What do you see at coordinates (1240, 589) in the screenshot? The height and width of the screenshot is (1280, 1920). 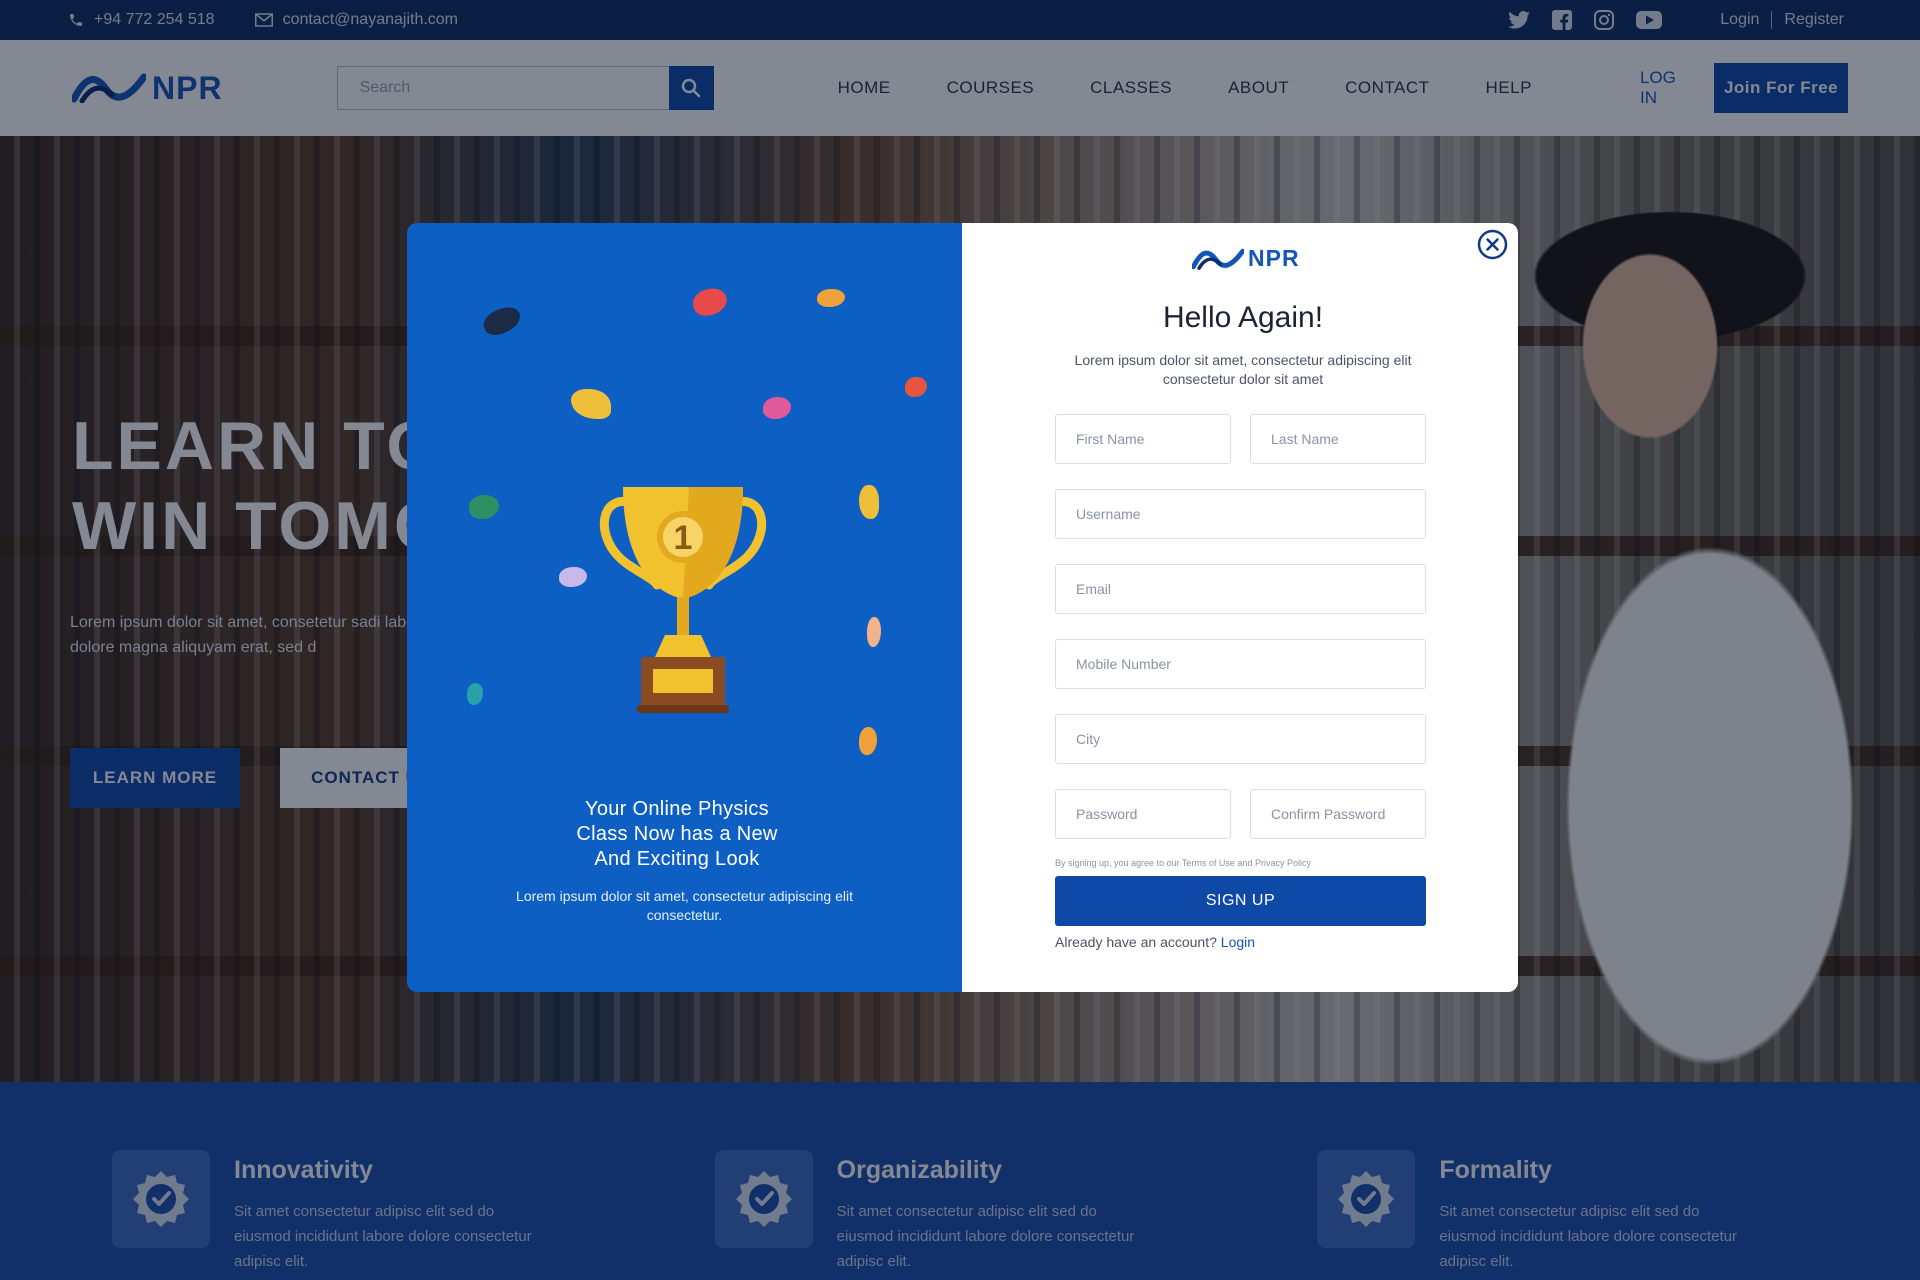 I see `email-field` at bounding box center [1240, 589].